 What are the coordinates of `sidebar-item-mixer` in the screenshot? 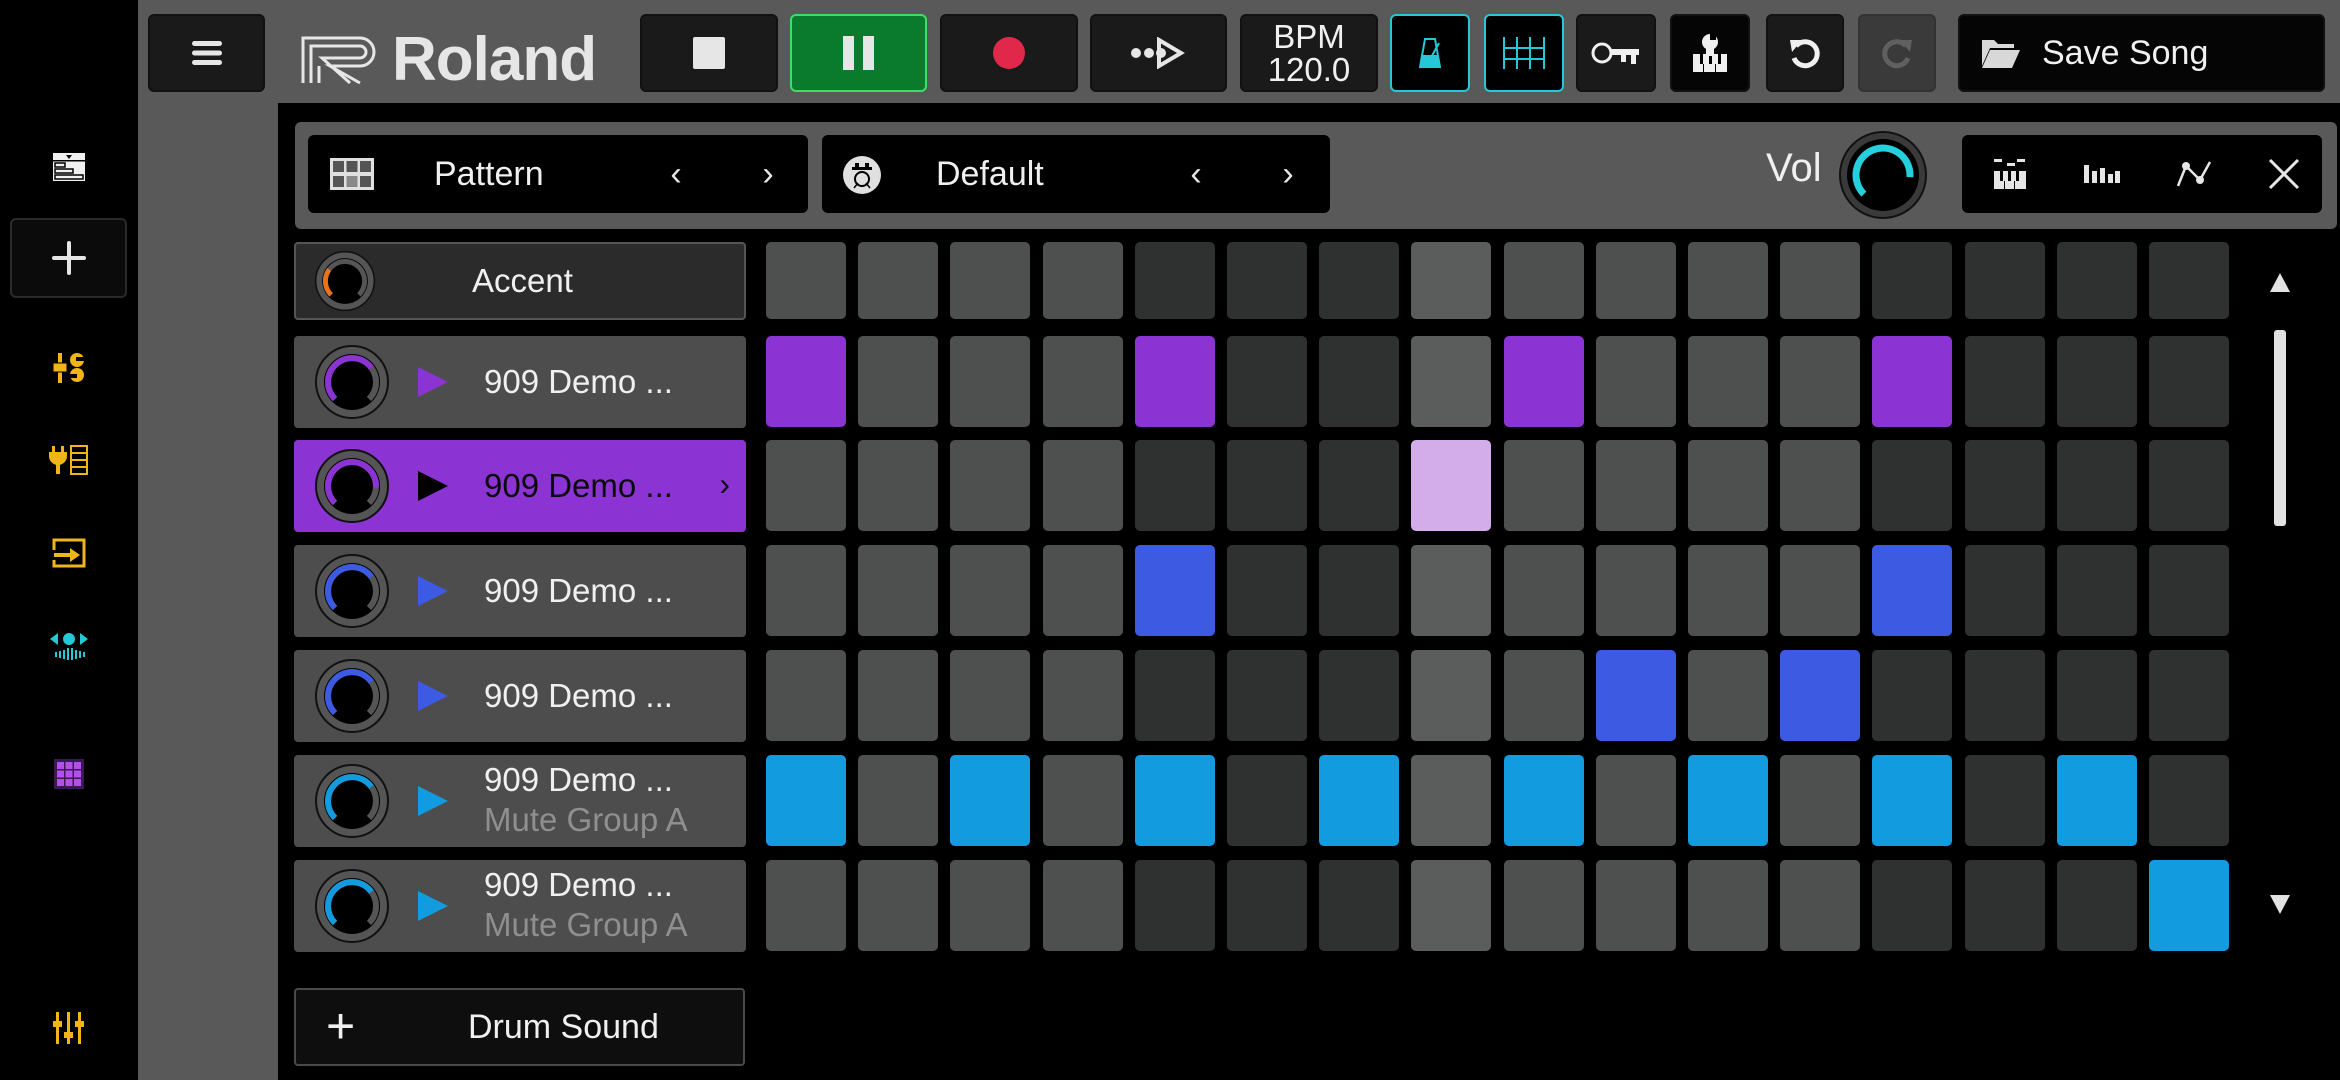 It's located at (68, 1028).